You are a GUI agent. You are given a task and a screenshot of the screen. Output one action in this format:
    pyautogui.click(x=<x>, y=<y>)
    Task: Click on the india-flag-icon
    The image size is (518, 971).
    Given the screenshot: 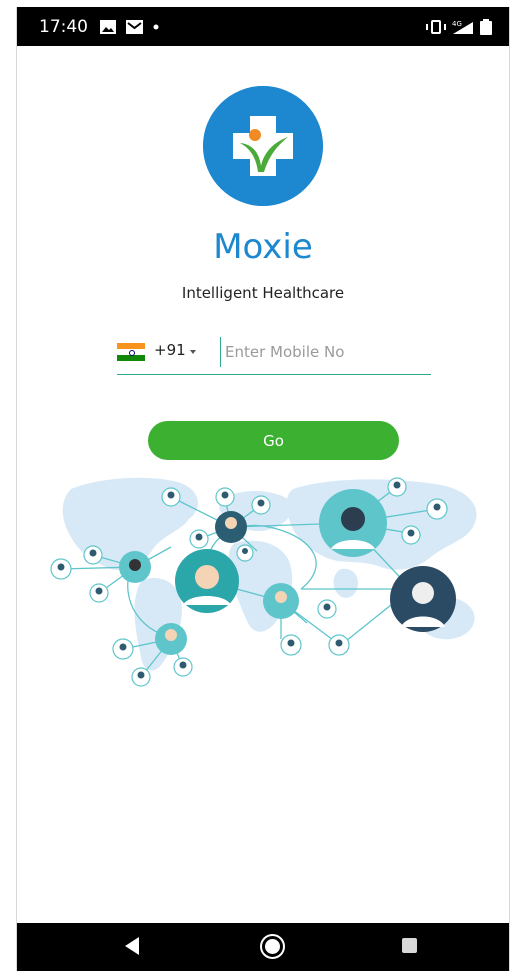 What is the action you would take?
    pyautogui.click(x=131, y=352)
    